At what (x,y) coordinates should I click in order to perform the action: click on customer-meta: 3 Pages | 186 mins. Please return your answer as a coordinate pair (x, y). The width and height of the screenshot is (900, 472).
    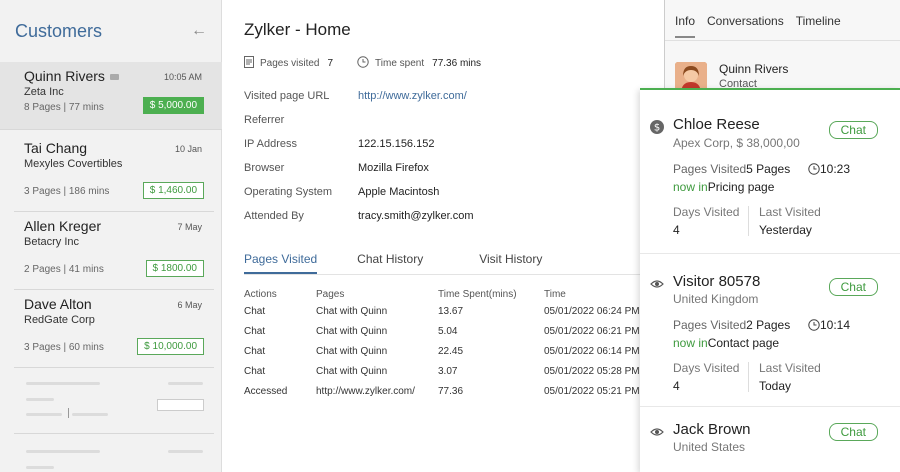
    Looking at the image, I should click on (67, 191).